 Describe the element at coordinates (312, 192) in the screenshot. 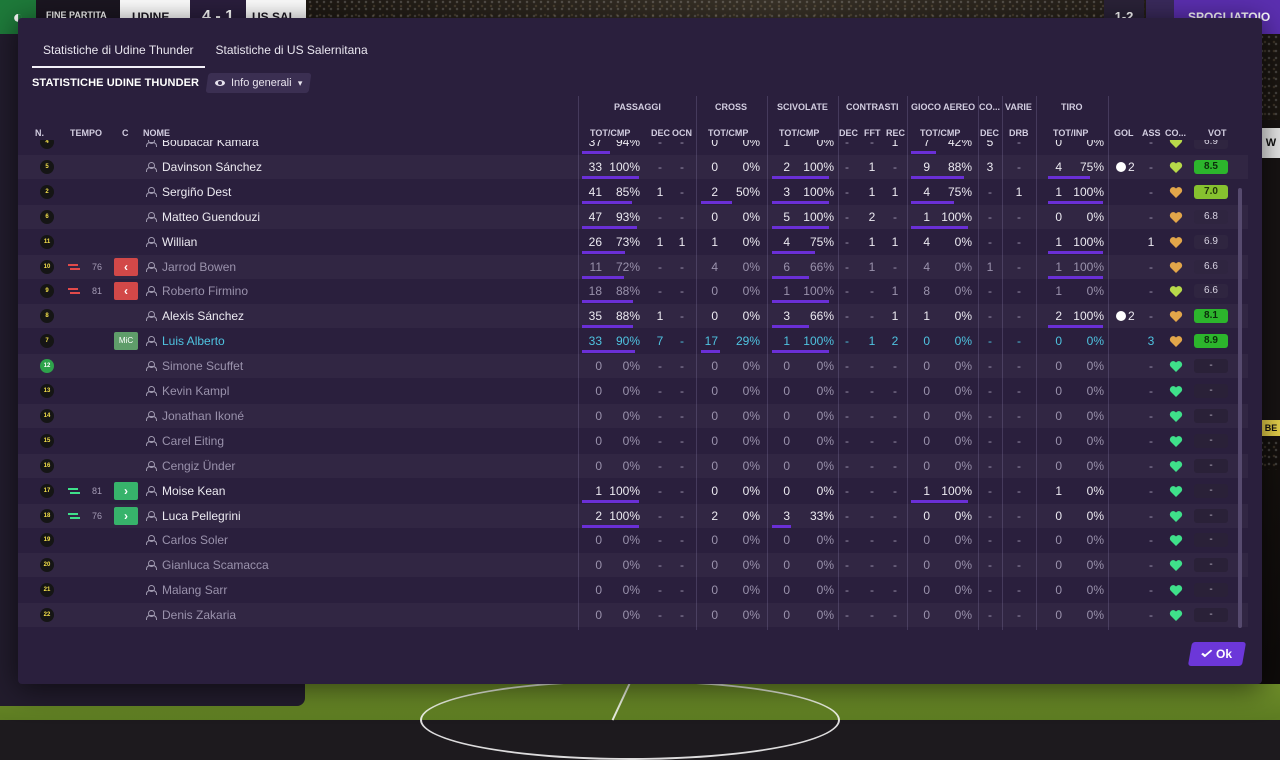

I see `player-name: Sergiño Dest` at that location.